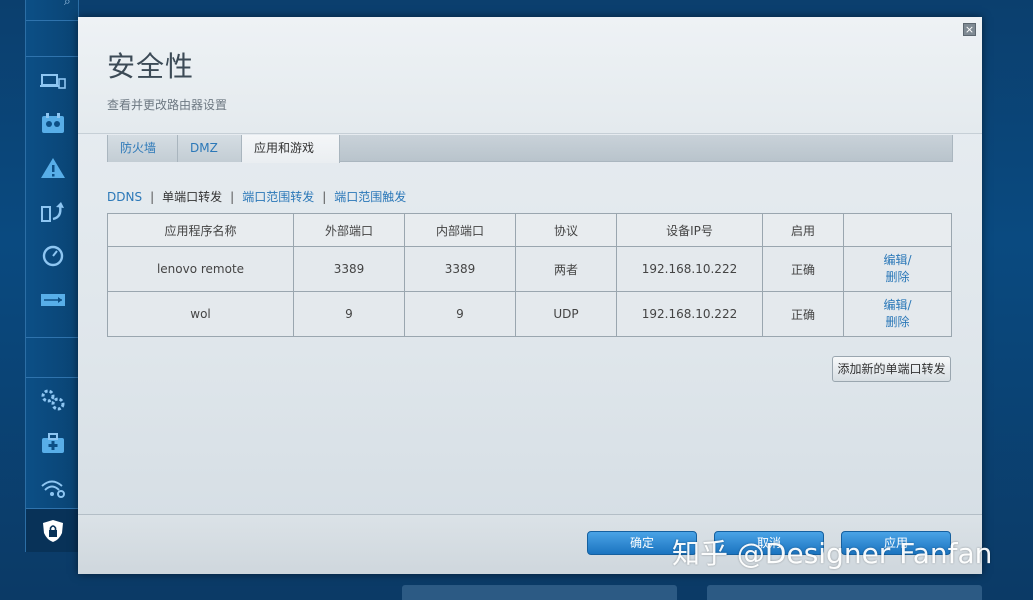 This screenshot has height=600, width=1033. What do you see at coordinates (891, 369) in the screenshot?
I see `add-single-port-forward-button: 添加新的单端口转发` at bounding box center [891, 369].